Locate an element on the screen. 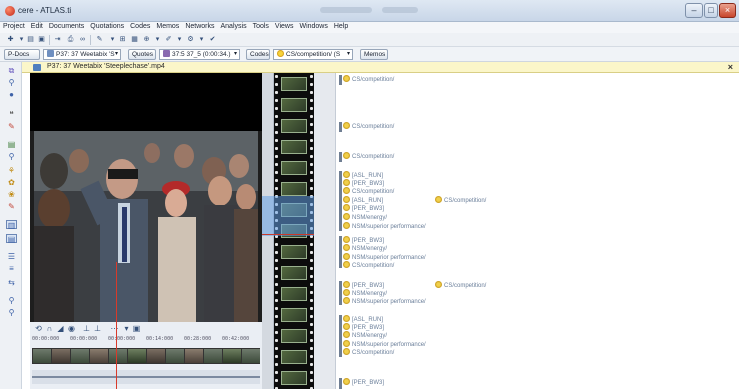 The height and width of the screenshot is (389, 739). menu-views: Views is located at coordinates (284, 26).